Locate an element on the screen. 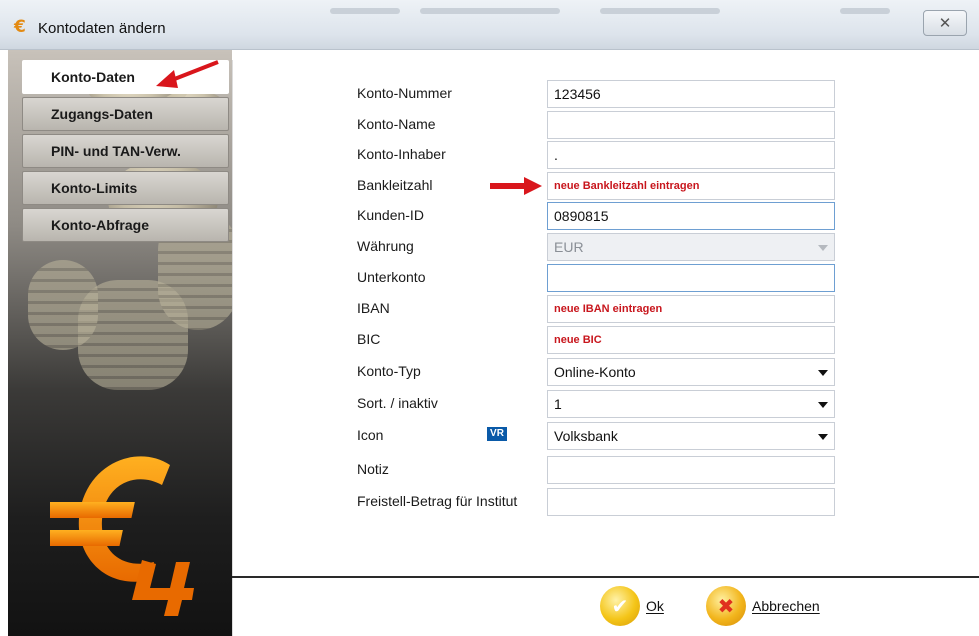  waehrung-value: EUR is located at coordinates (569, 247).